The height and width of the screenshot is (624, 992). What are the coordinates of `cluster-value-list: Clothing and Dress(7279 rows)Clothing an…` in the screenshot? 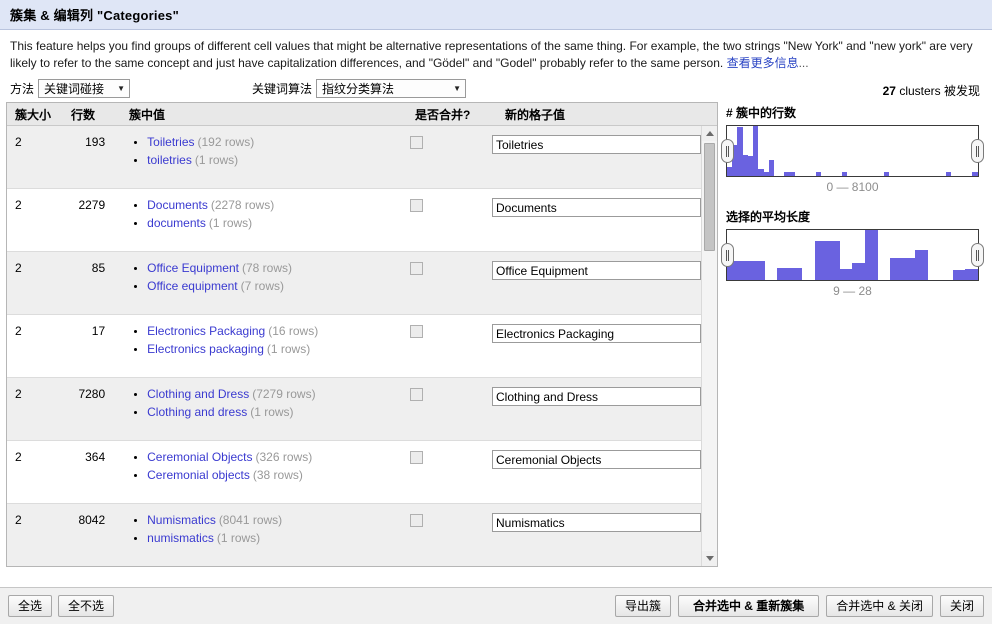 It's located at (266, 403).